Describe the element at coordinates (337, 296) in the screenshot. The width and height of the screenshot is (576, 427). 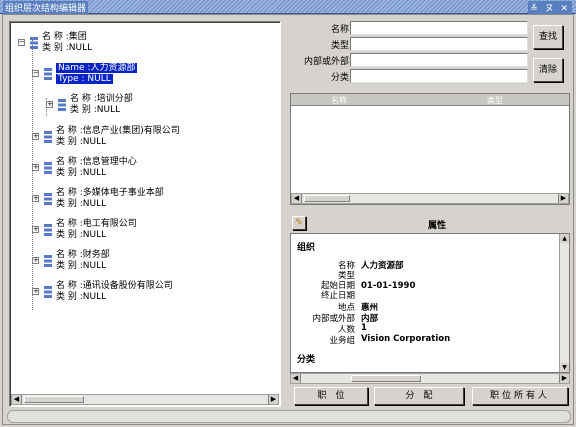
I see `prop-key: 终止日期` at that location.